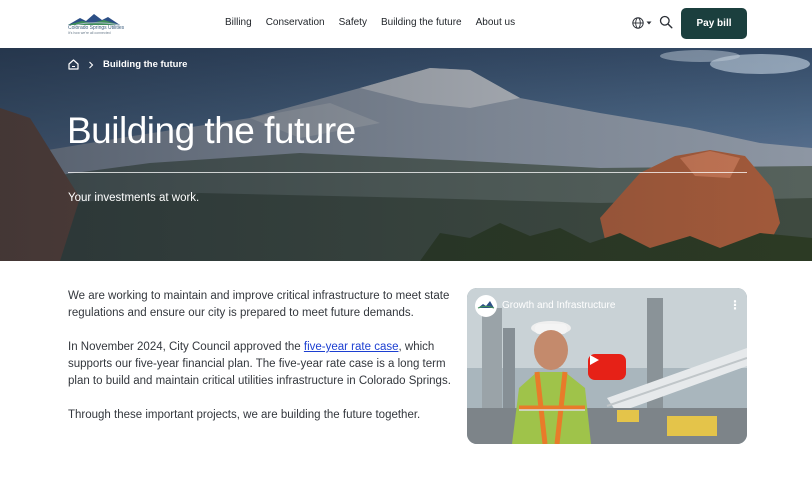 Image resolution: width=812 pixels, height=480 pixels. I want to click on language-selector, so click(643, 23).